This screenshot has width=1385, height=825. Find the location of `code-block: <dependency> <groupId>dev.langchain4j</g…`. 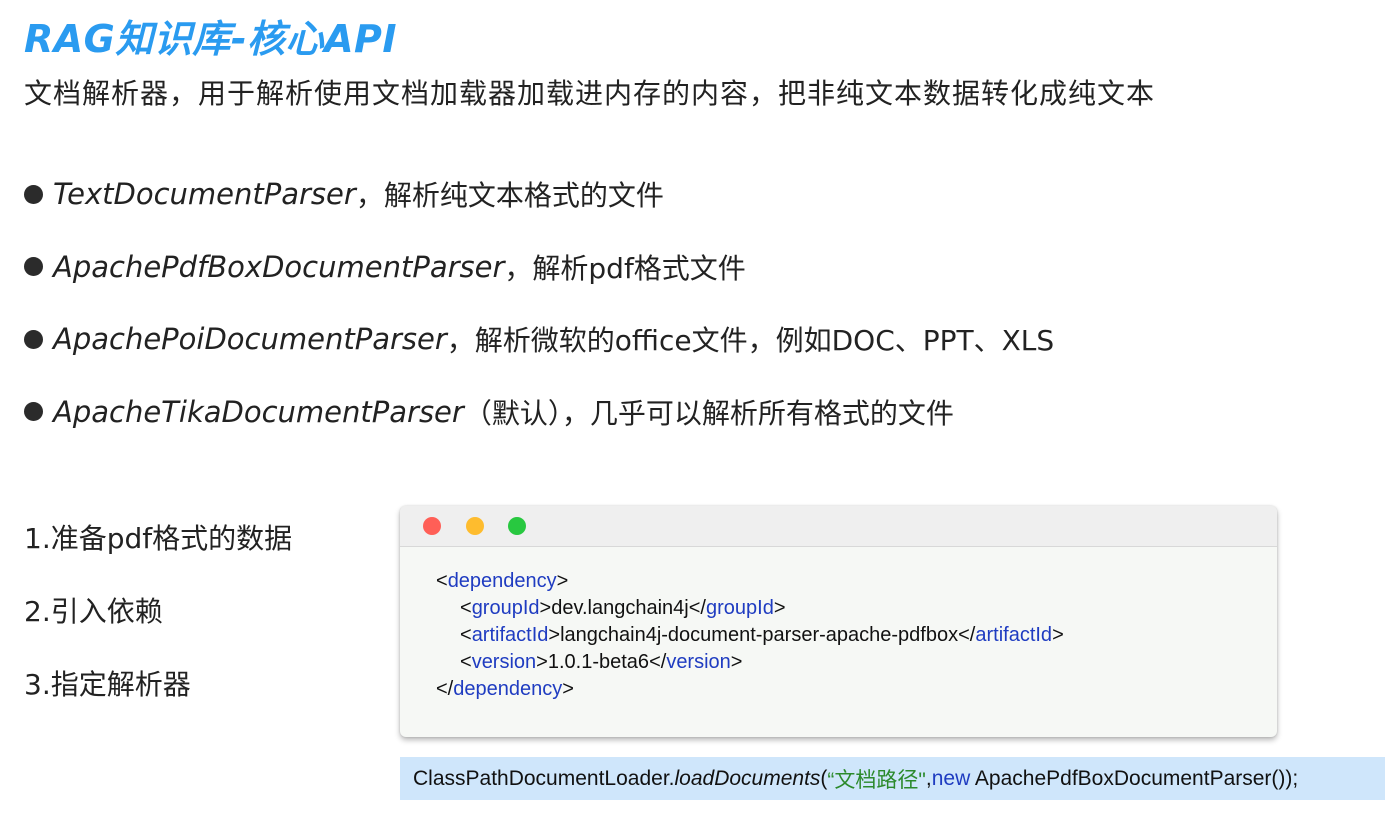

code-block: <dependency> <groupId>dev.langchain4j</g… is located at coordinates (750, 635).